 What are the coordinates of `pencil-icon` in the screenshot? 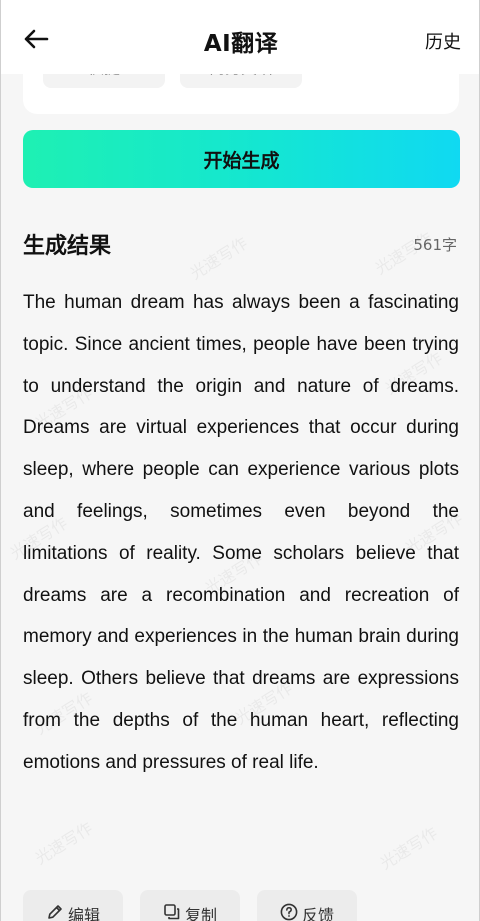 It's located at (55, 908).